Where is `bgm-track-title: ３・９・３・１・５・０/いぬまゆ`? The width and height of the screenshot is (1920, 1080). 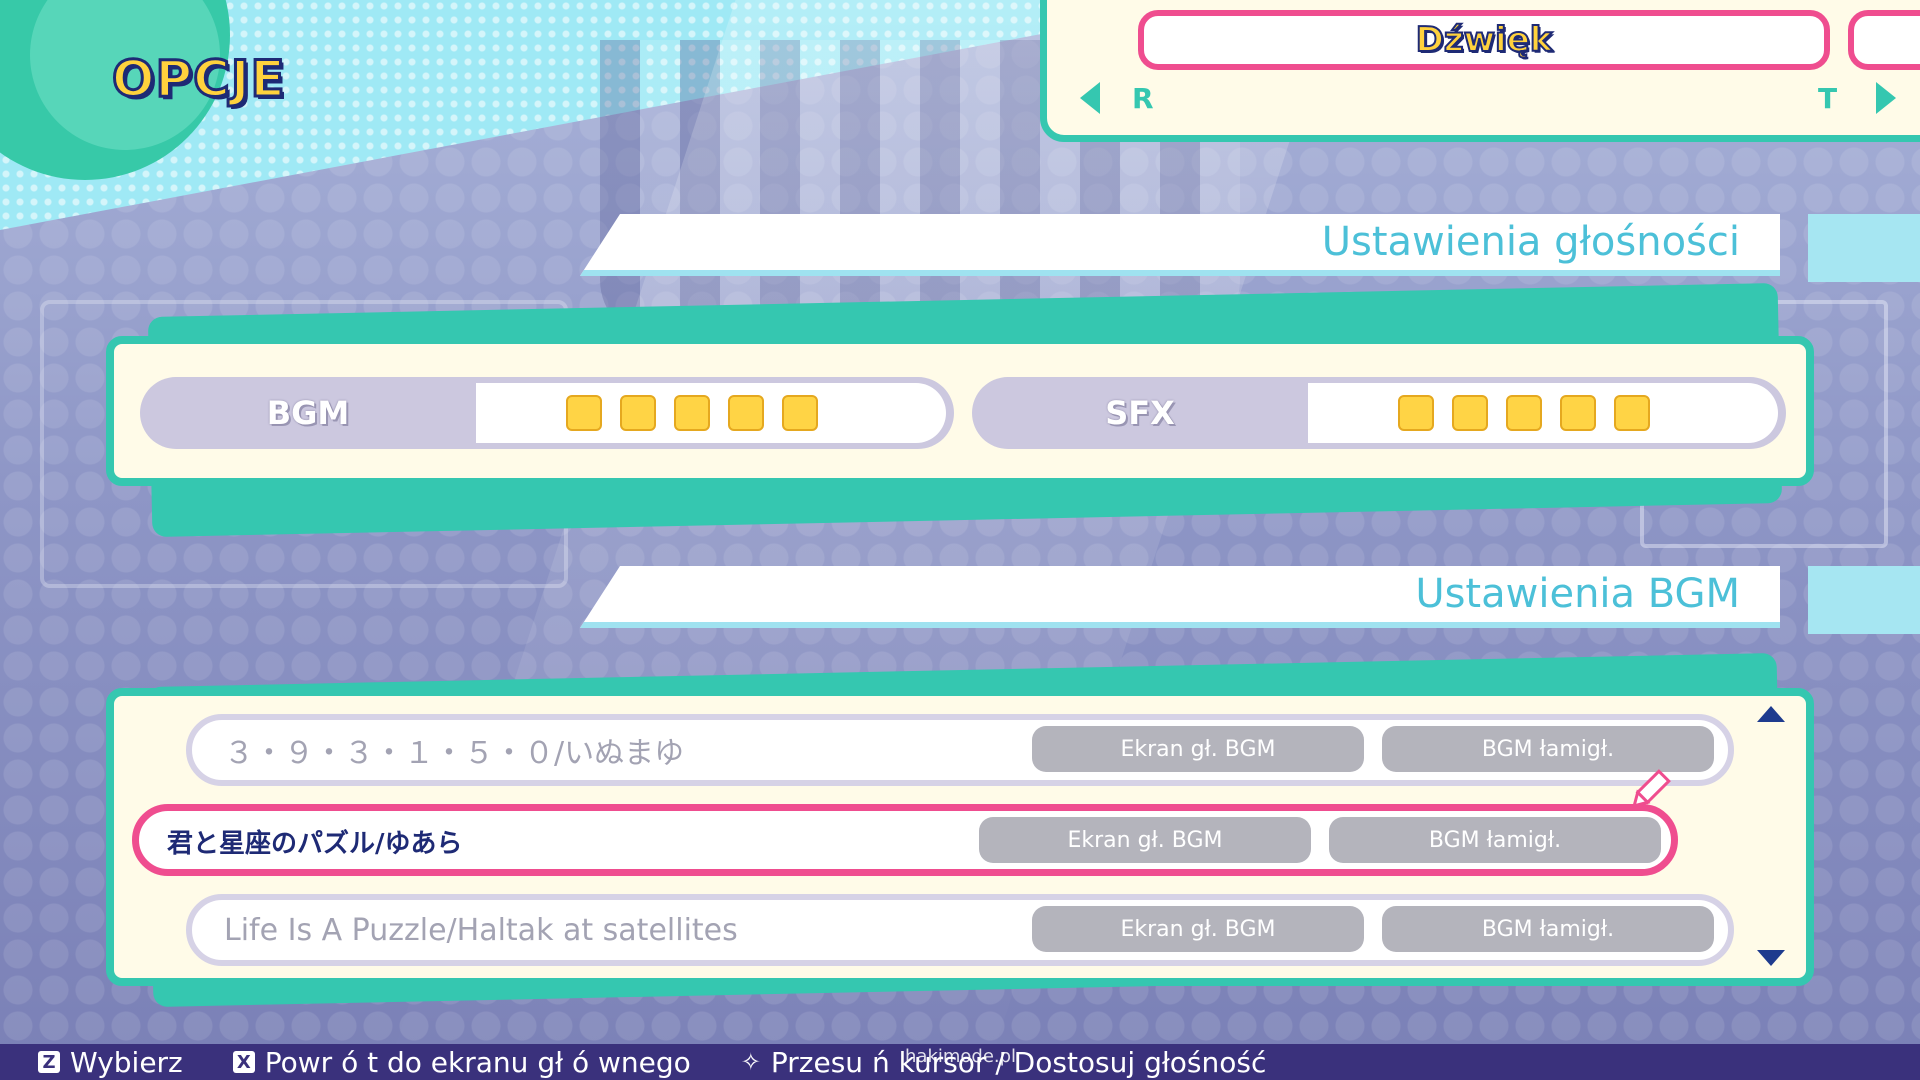
bgm-track-title: ３・９・３・１・５・０/いぬまゆ is located at coordinates (454, 753).